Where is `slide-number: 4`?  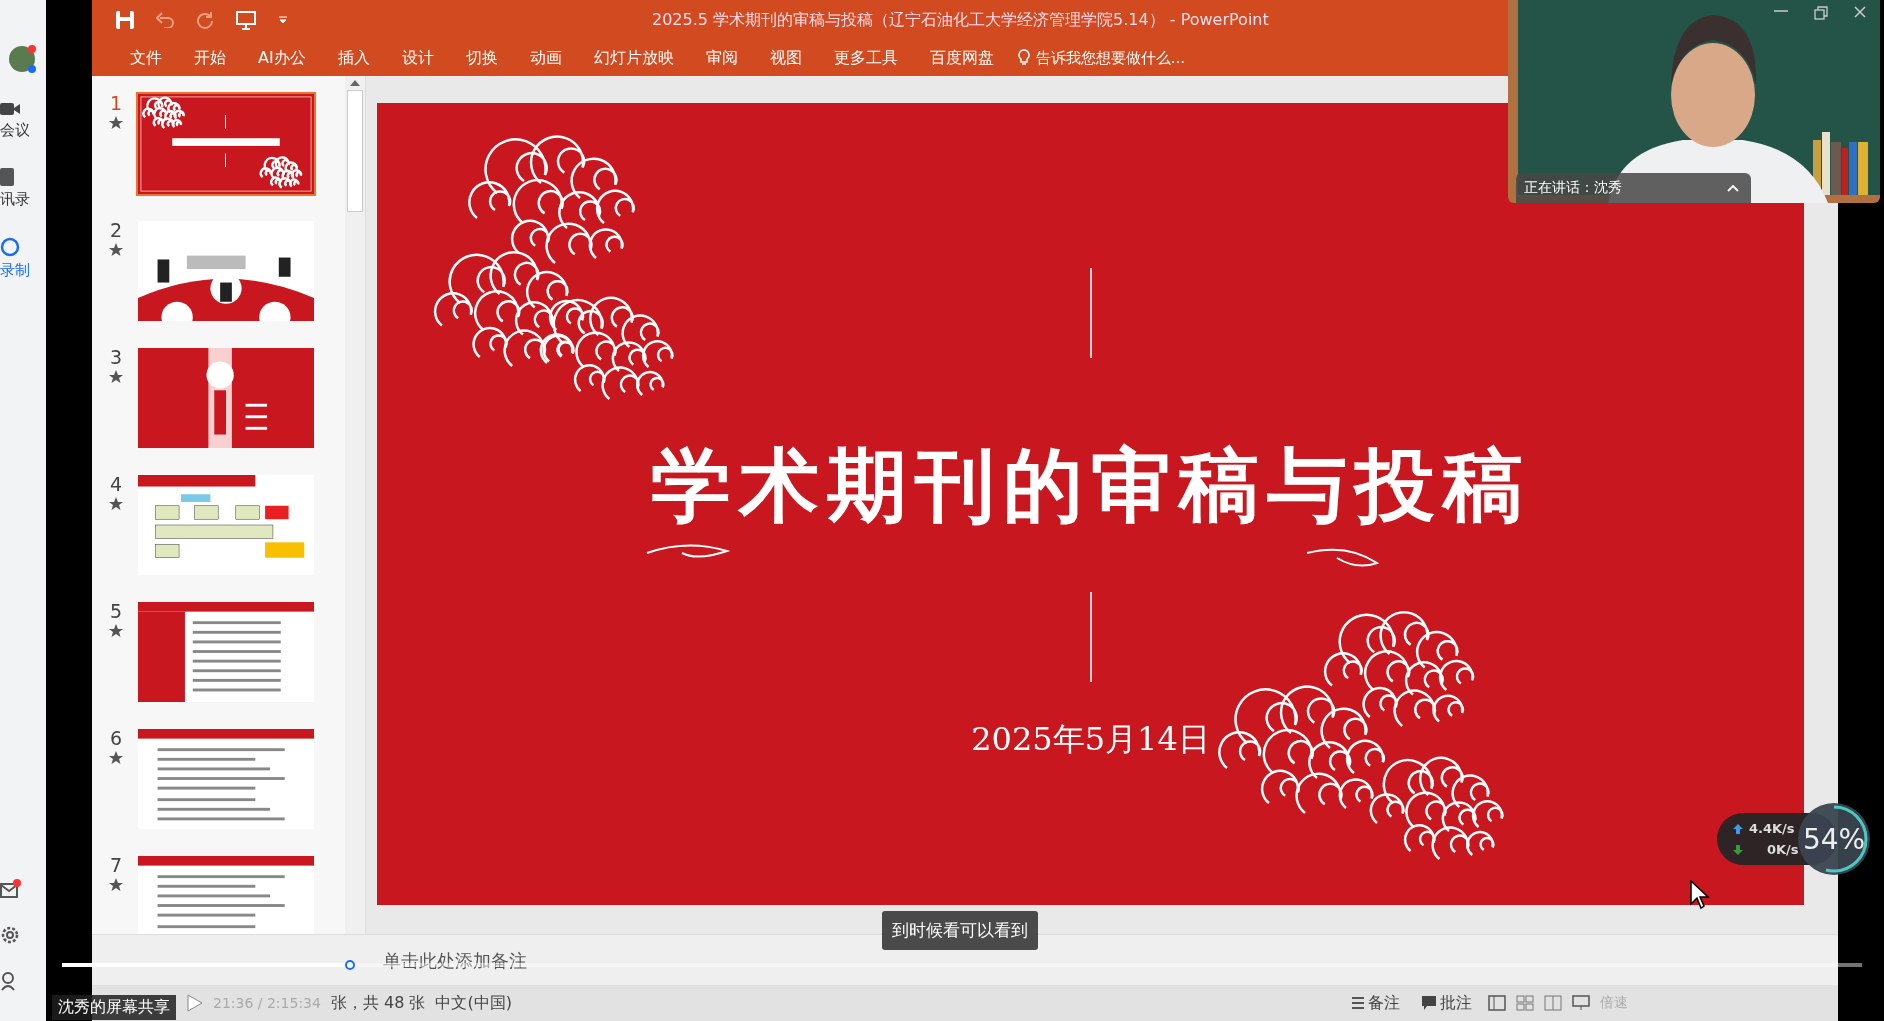 slide-number: 4 is located at coordinates (116, 484).